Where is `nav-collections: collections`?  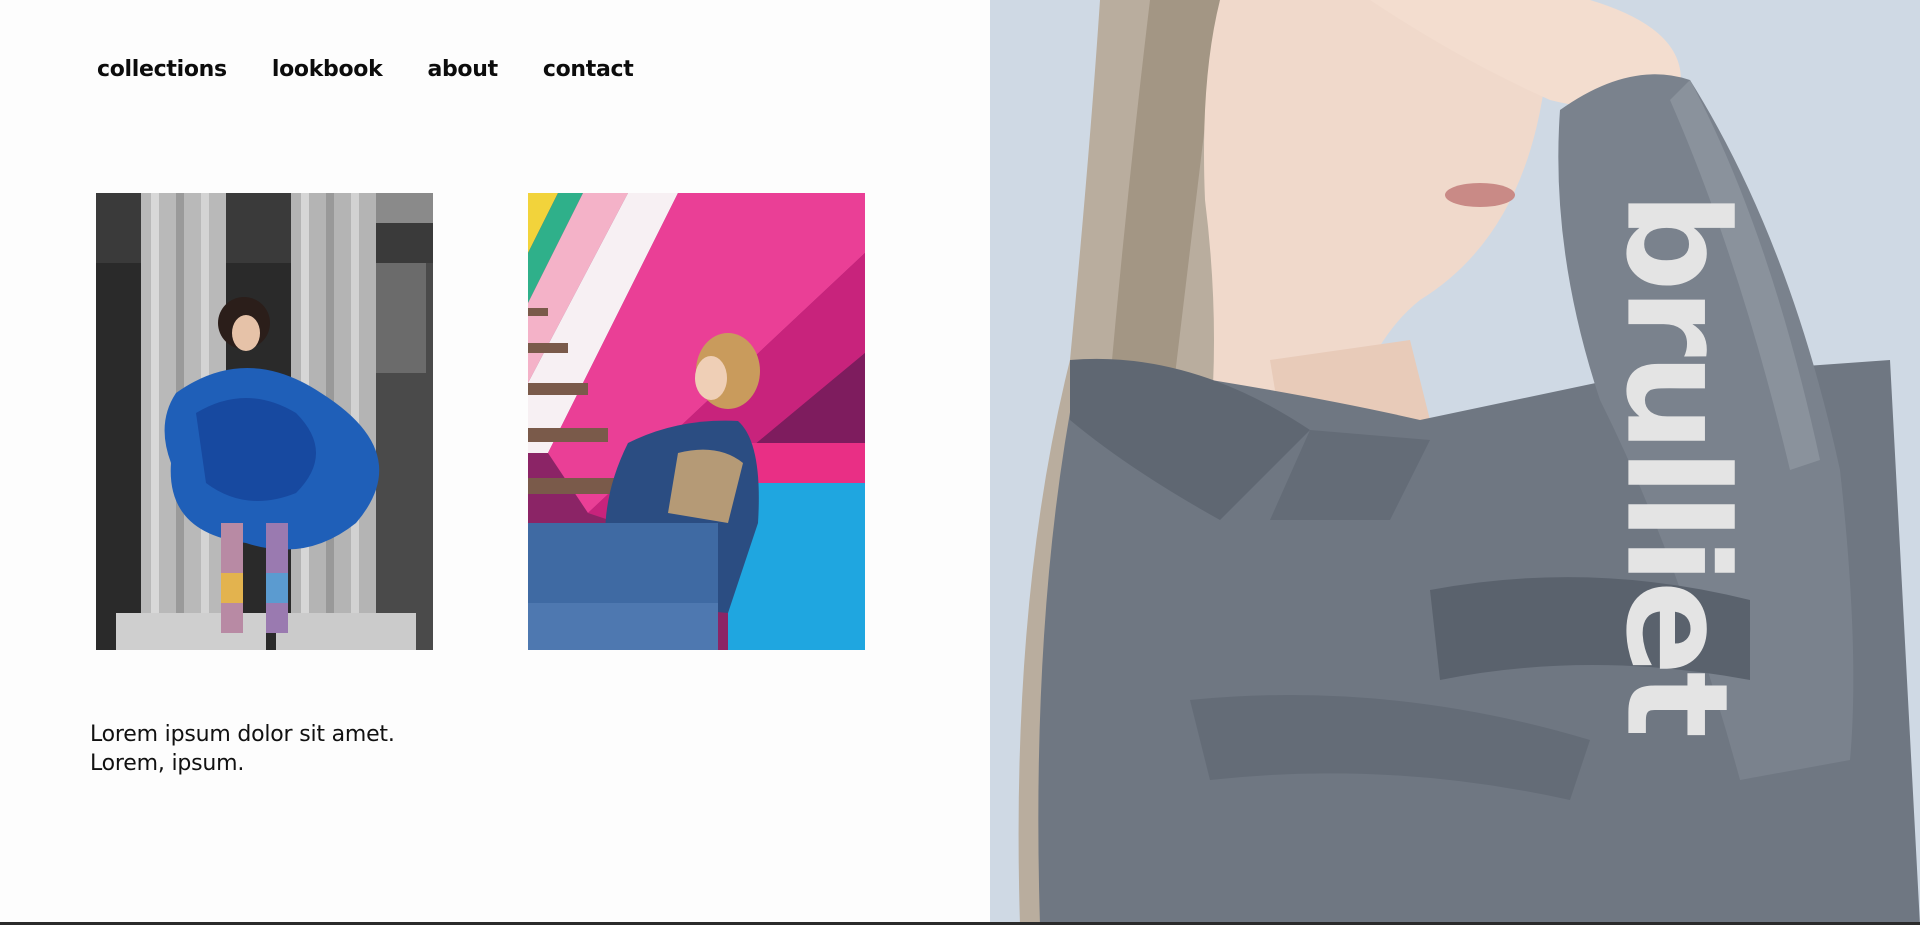
nav-collections: collections is located at coordinates (162, 70).